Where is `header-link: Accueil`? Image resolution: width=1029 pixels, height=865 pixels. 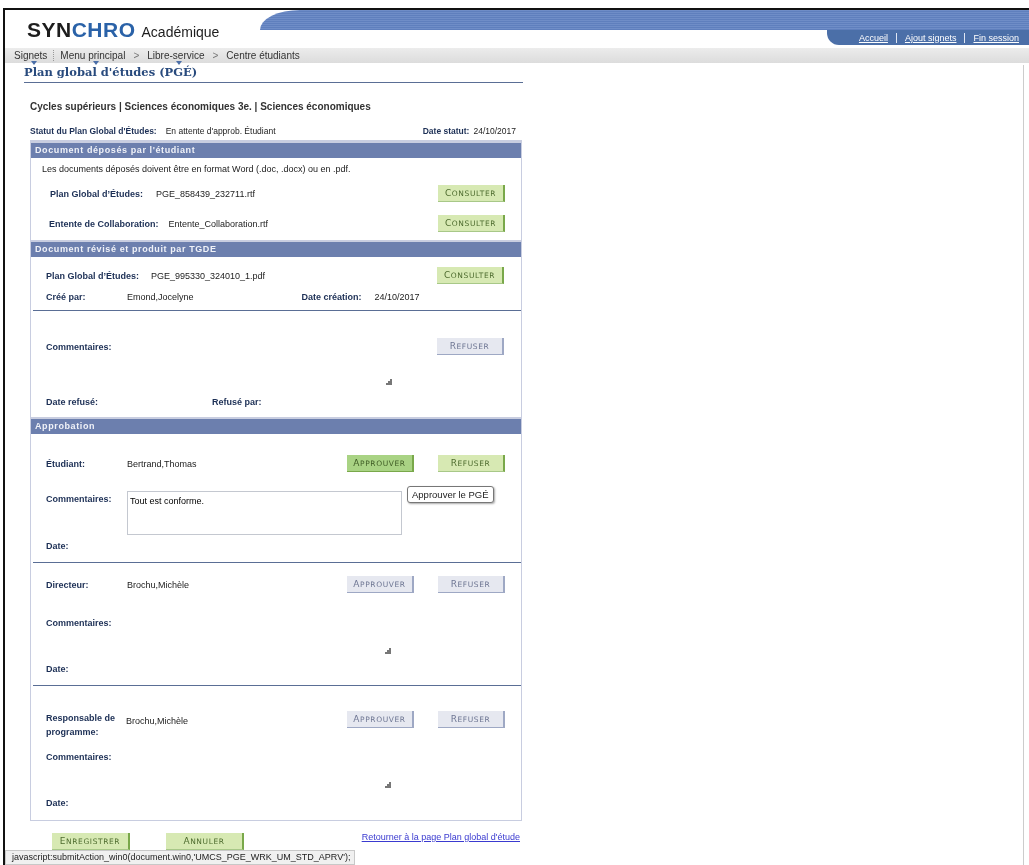
header-link: Accueil is located at coordinates (873, 37).